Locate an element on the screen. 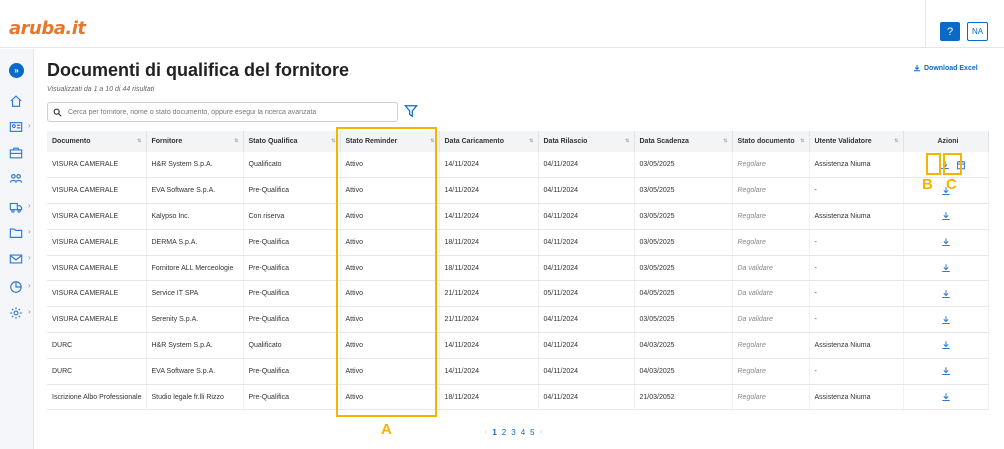 This screenshot has width=1004, height=449. sidebar-item-chart: › is located at coordinates (21, 287).